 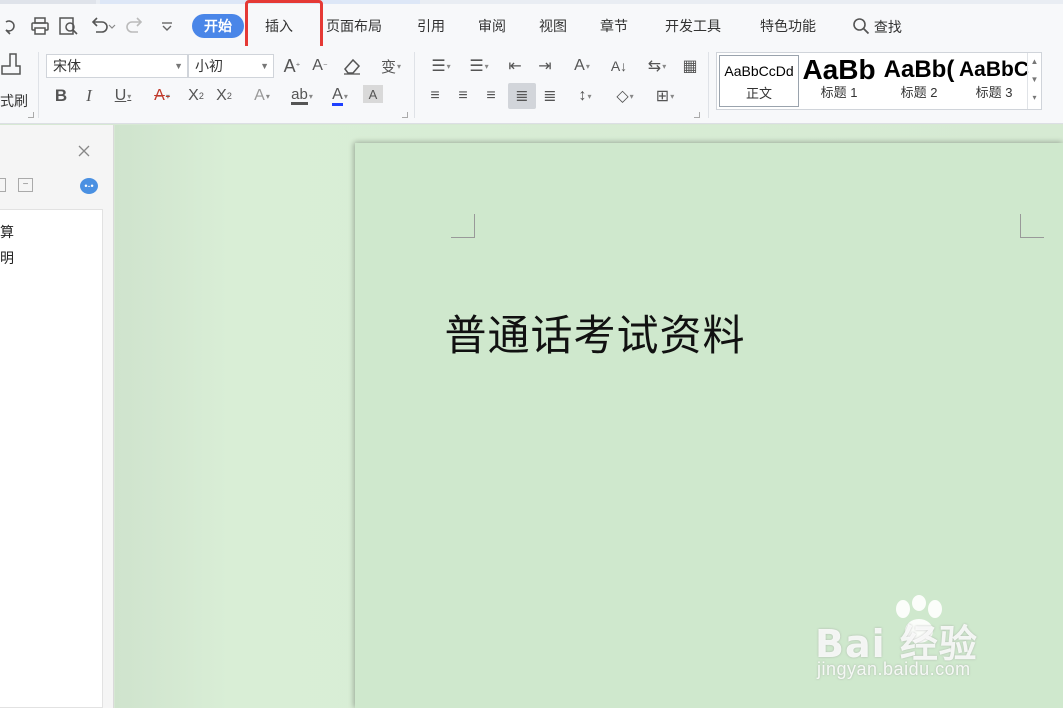 I want to click on search-icon, so click(x=861, y=26).